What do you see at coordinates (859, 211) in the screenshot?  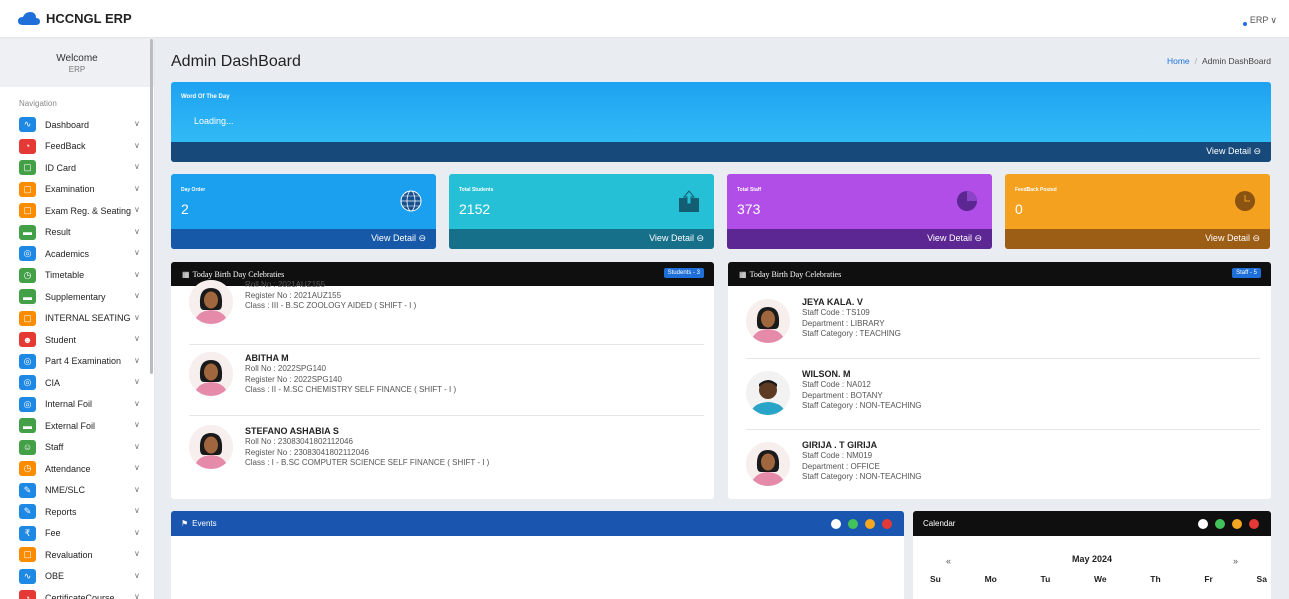 I see `stat-card-total-staff: Total Staff 373 View Detail ⊖` at bounding box center [859, 211].